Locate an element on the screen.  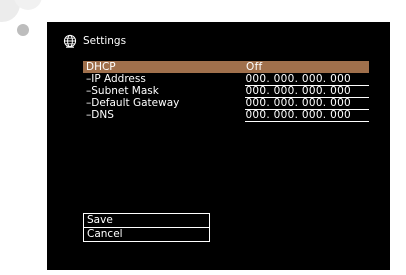
setting-row-subnet-mask: –Subnet Mask 000. 000. 000. 000 is located at coordinates (226, 91).